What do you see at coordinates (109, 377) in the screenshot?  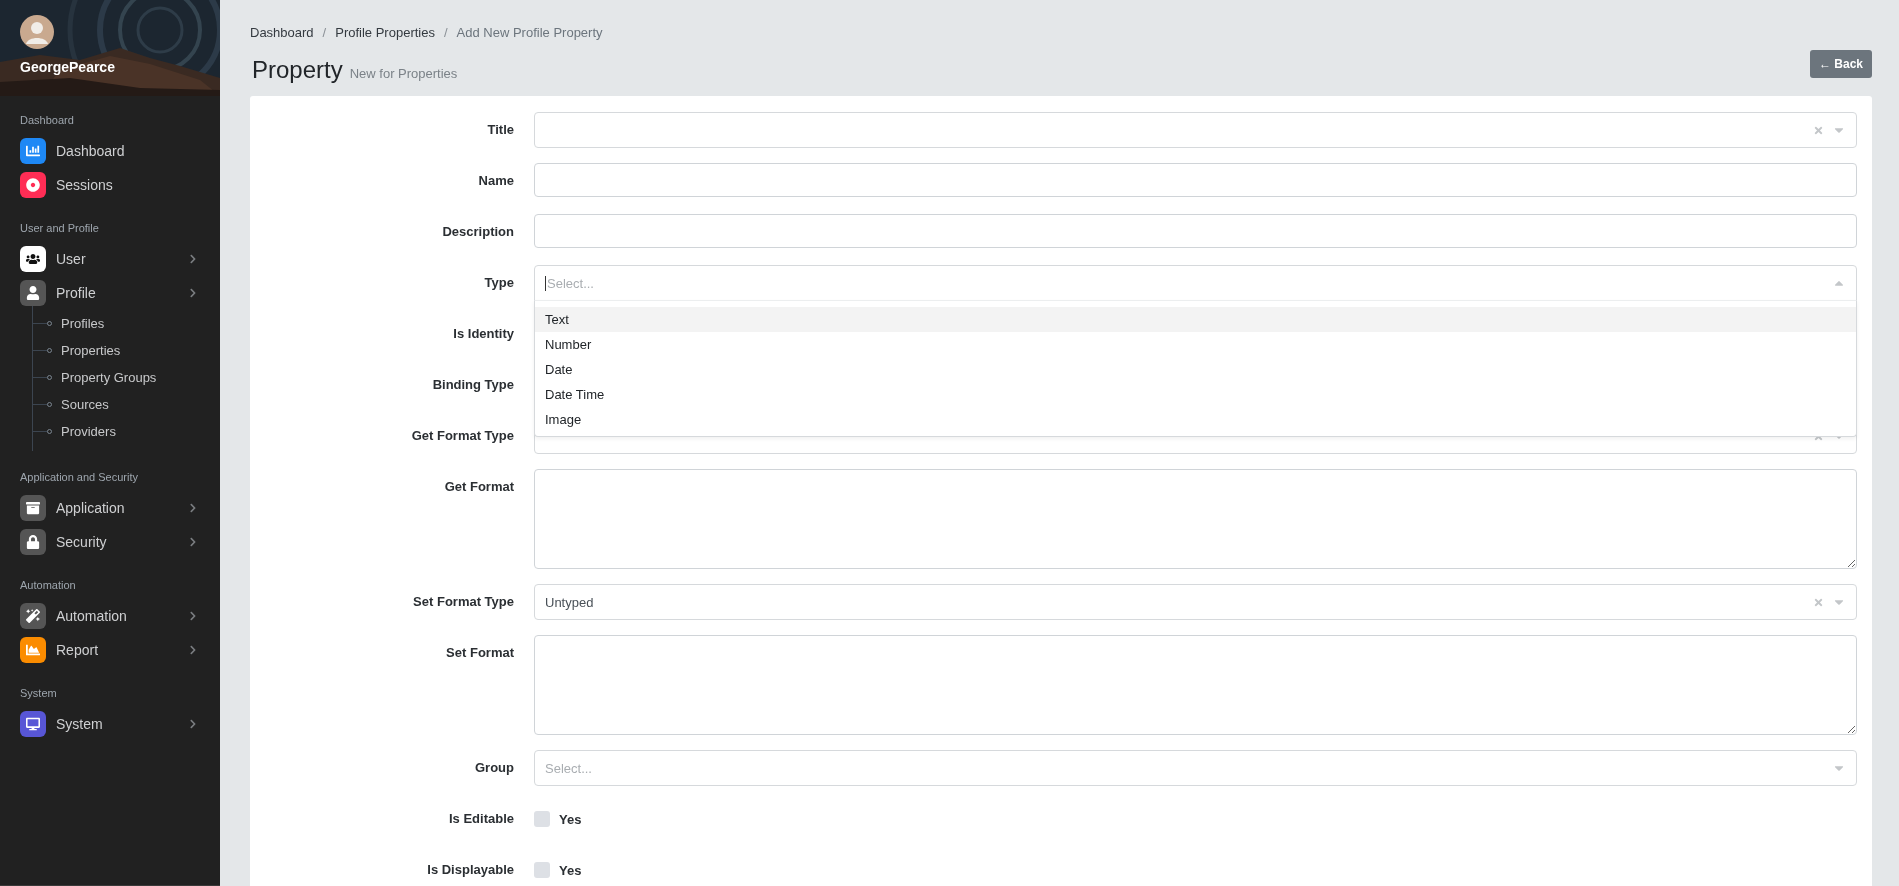 I see `nav-subitem: Property Groups` at bounding box center [109, 377].